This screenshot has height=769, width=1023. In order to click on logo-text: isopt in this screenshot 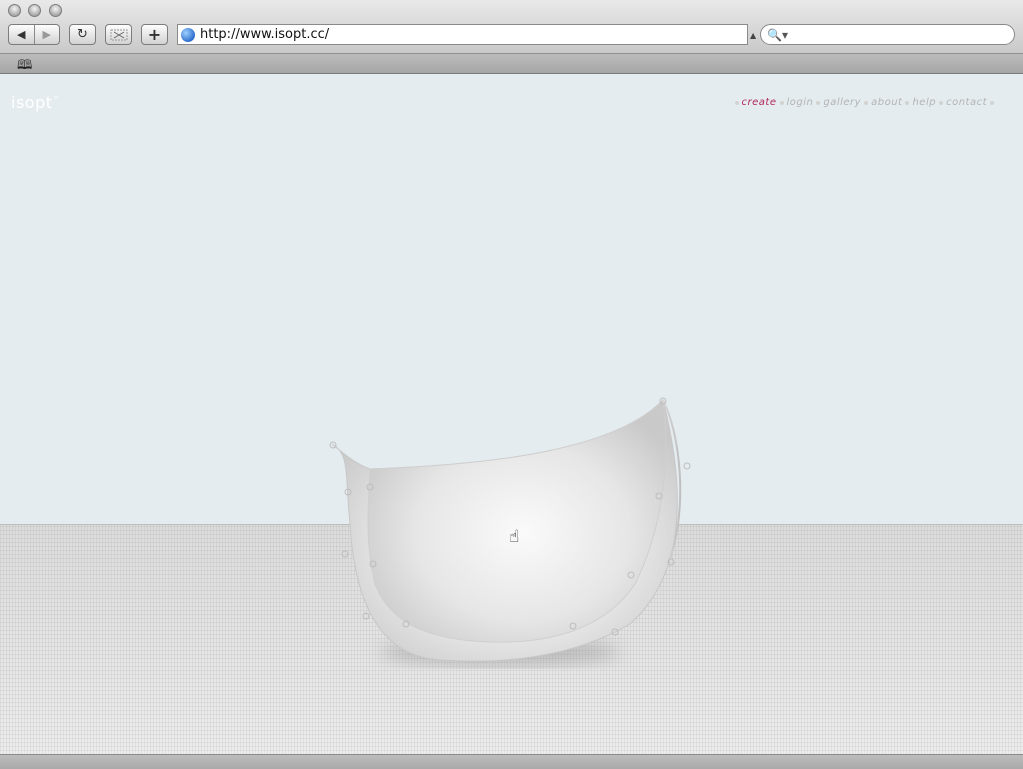, I will do `click(32, 102)`.